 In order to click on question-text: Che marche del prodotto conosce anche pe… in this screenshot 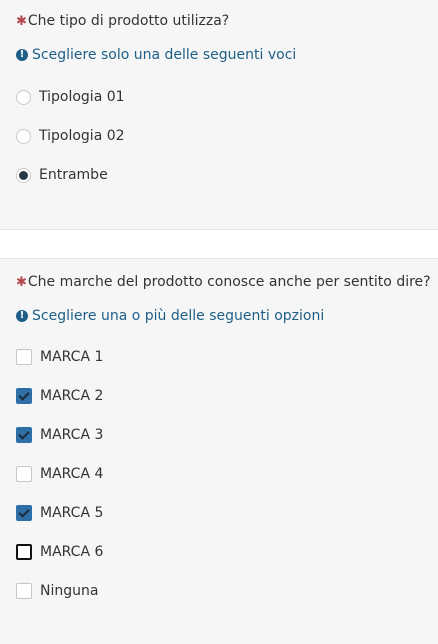, I will do `click(229, 282)`.